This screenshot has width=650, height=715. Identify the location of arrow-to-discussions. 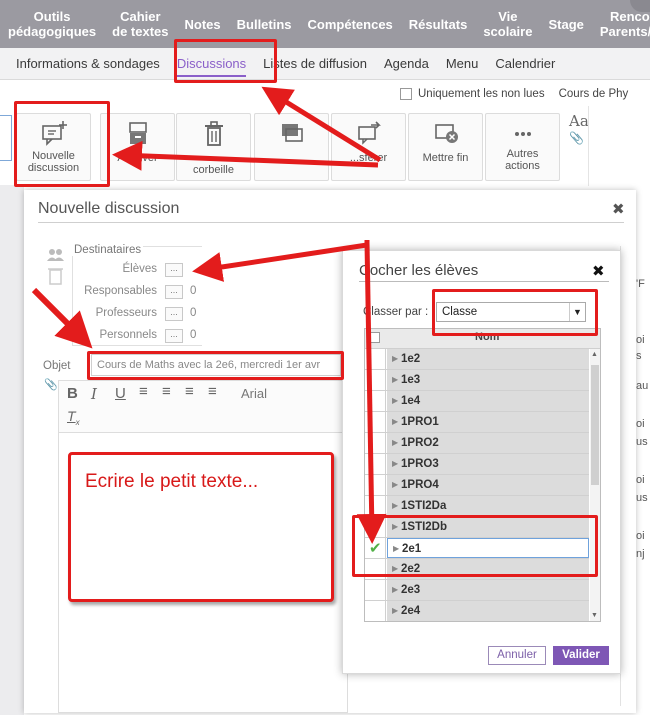
(321, 124).